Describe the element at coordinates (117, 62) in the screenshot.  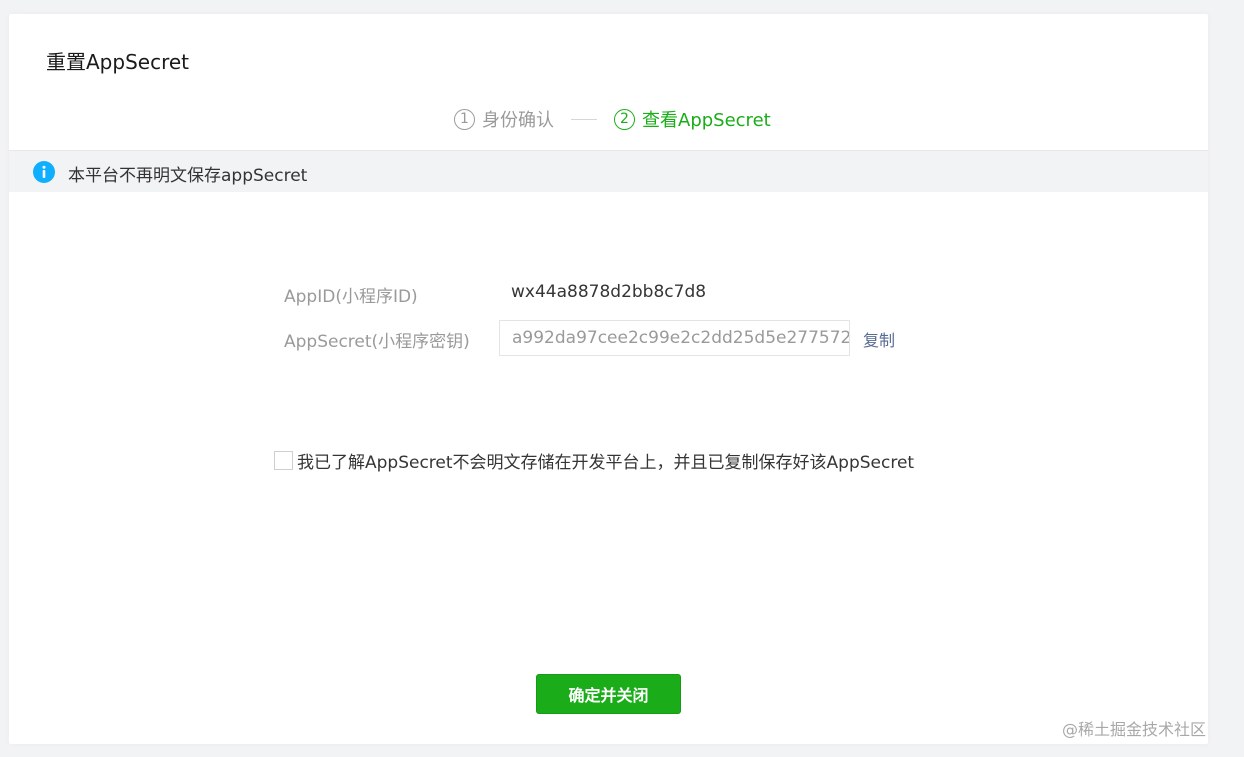
I see `dialog-title: 重置AppSecret` at that location.